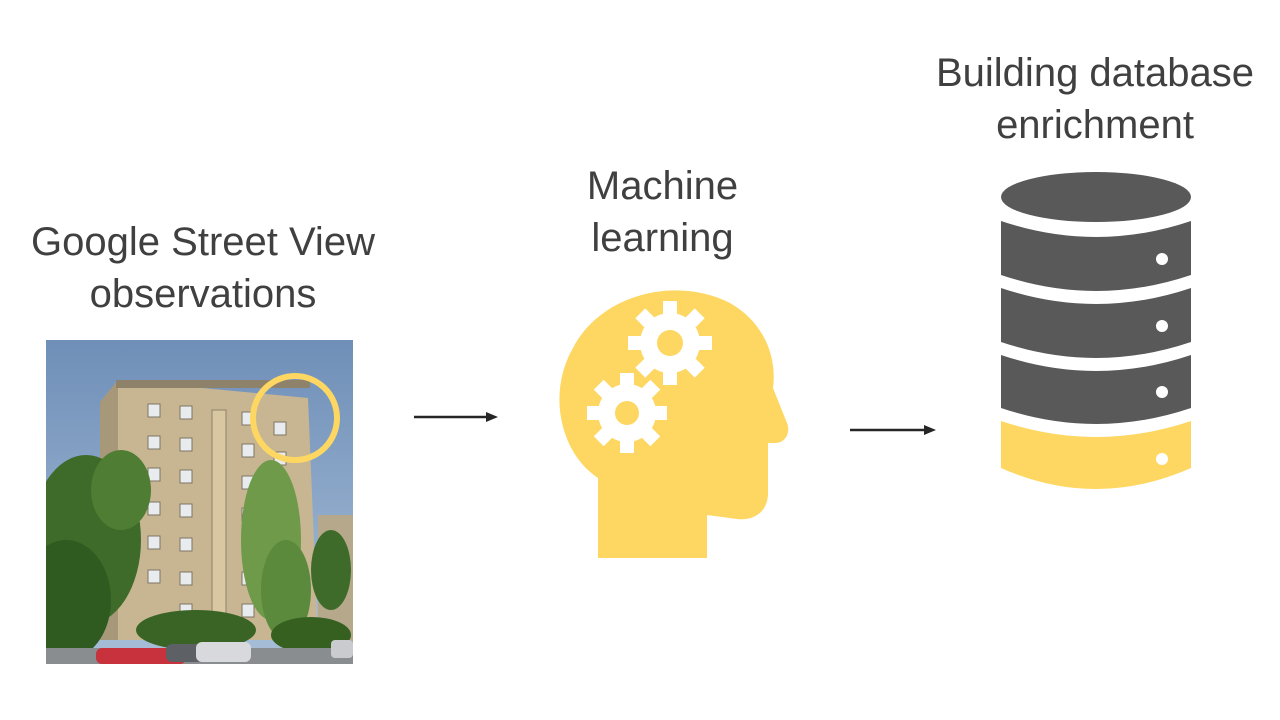 The width and height of the screenshot is (1280, 720). Describe the element at coordinates (627, 413) in the screenshot. I see `gear-icon-small` at that location.